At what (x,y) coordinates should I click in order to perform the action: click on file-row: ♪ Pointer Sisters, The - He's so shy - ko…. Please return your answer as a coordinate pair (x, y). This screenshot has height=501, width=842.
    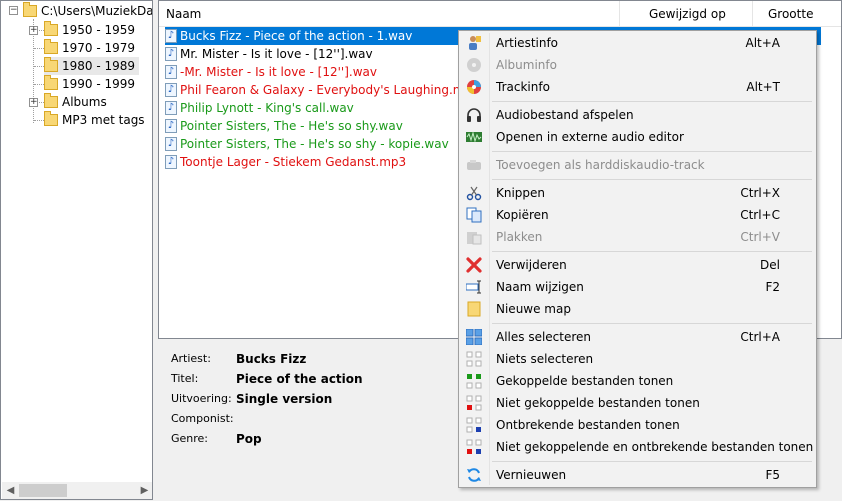
    Looking at the image, I should click on (307, 144).